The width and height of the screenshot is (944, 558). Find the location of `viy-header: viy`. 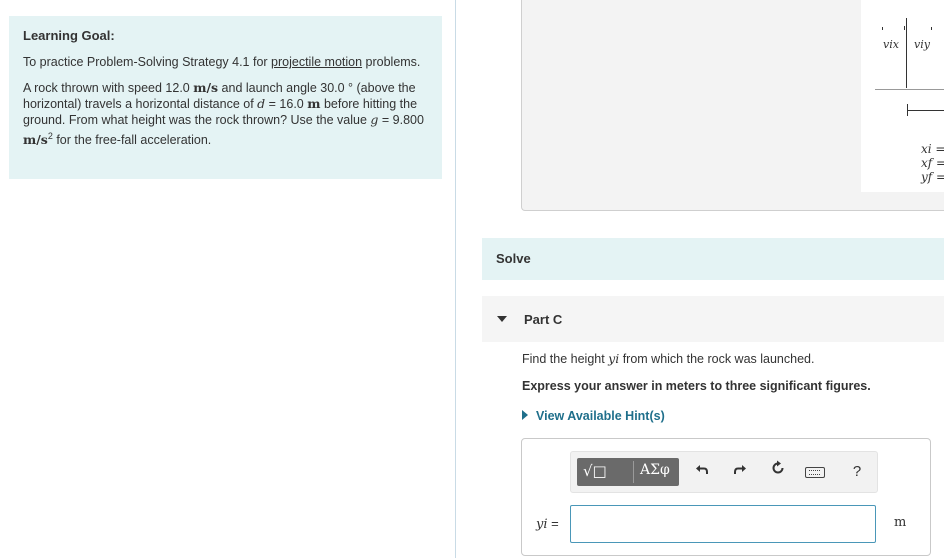

viy-header: viy is located at coordinates (922, 44).